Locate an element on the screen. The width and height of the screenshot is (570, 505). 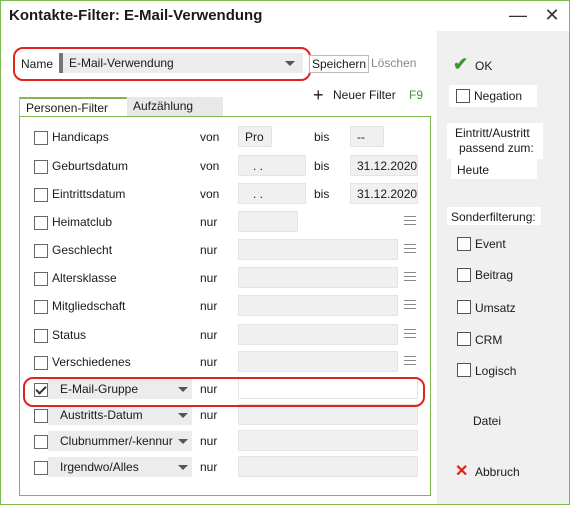
negation-label: Negation is located at coordinates (498, 96).